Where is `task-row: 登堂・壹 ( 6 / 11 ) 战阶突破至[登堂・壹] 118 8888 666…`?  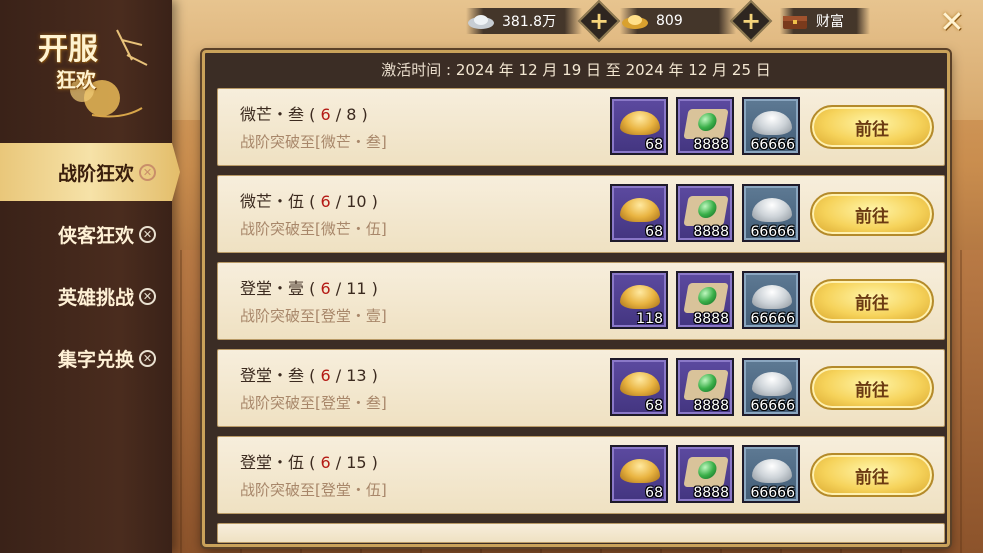
task-row: 登堂・壹 ( 6 / 11 ) 战阶突破至[登堂・壹] 118 8888 666… is located at coordinates (581, 301).